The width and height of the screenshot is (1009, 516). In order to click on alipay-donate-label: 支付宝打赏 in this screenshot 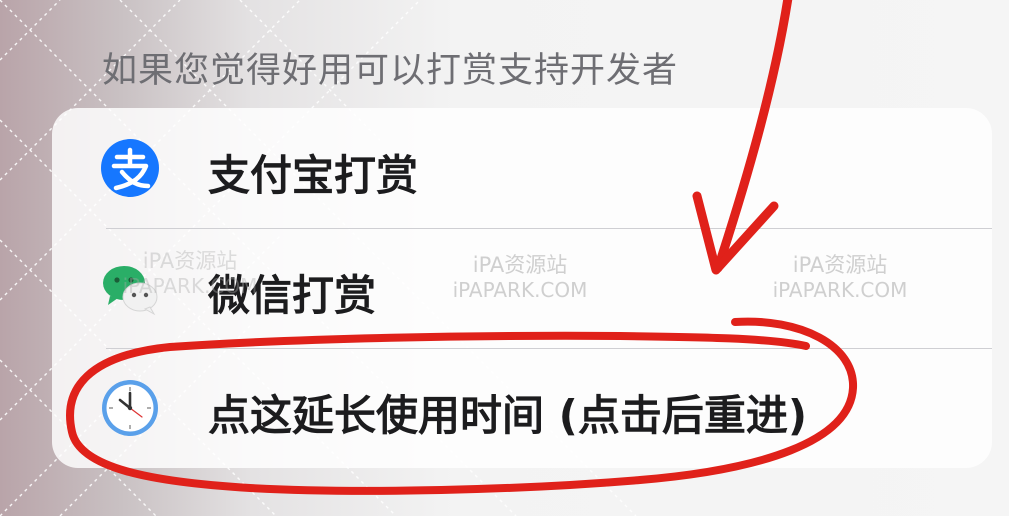, I will do `click(313, 175)`.